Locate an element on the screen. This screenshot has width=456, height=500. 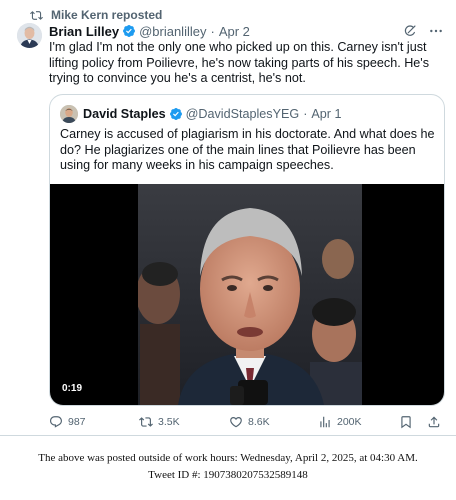
caption-tweet-id: Tweet ID #: 1907380207532589148 is located at coordinates (228, 475).